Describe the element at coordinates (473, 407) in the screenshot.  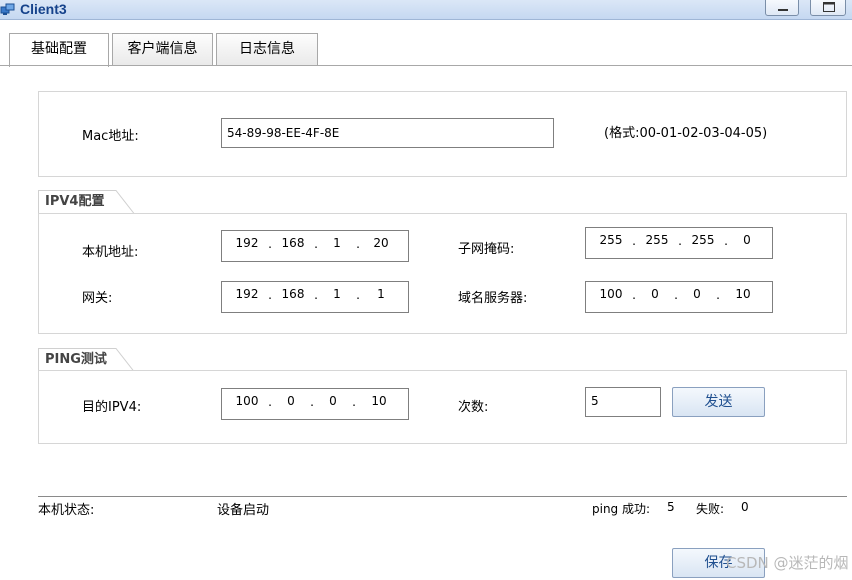
I see `count-label: 次数:` at that location.